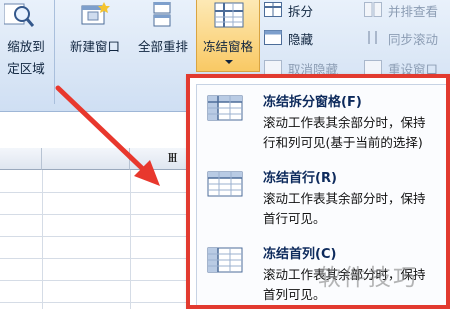 This screenshot has height=309, width=450. Describe the element at coordinates (368, 278) in the screenshot. I see `watermark: 软件技巧` at that location.